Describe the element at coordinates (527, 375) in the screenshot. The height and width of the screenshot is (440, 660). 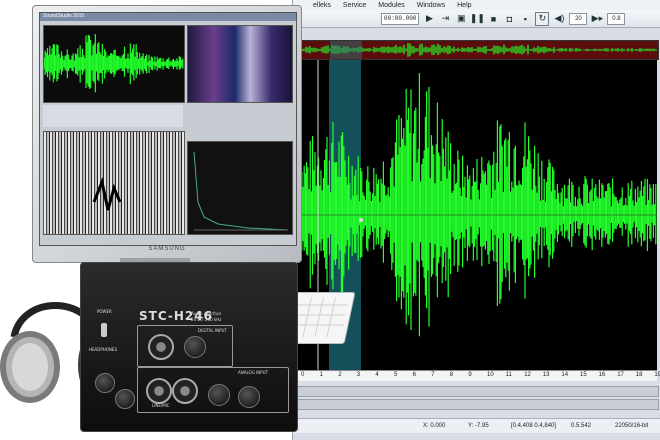
I see `ruler-tick: 12` at that location.